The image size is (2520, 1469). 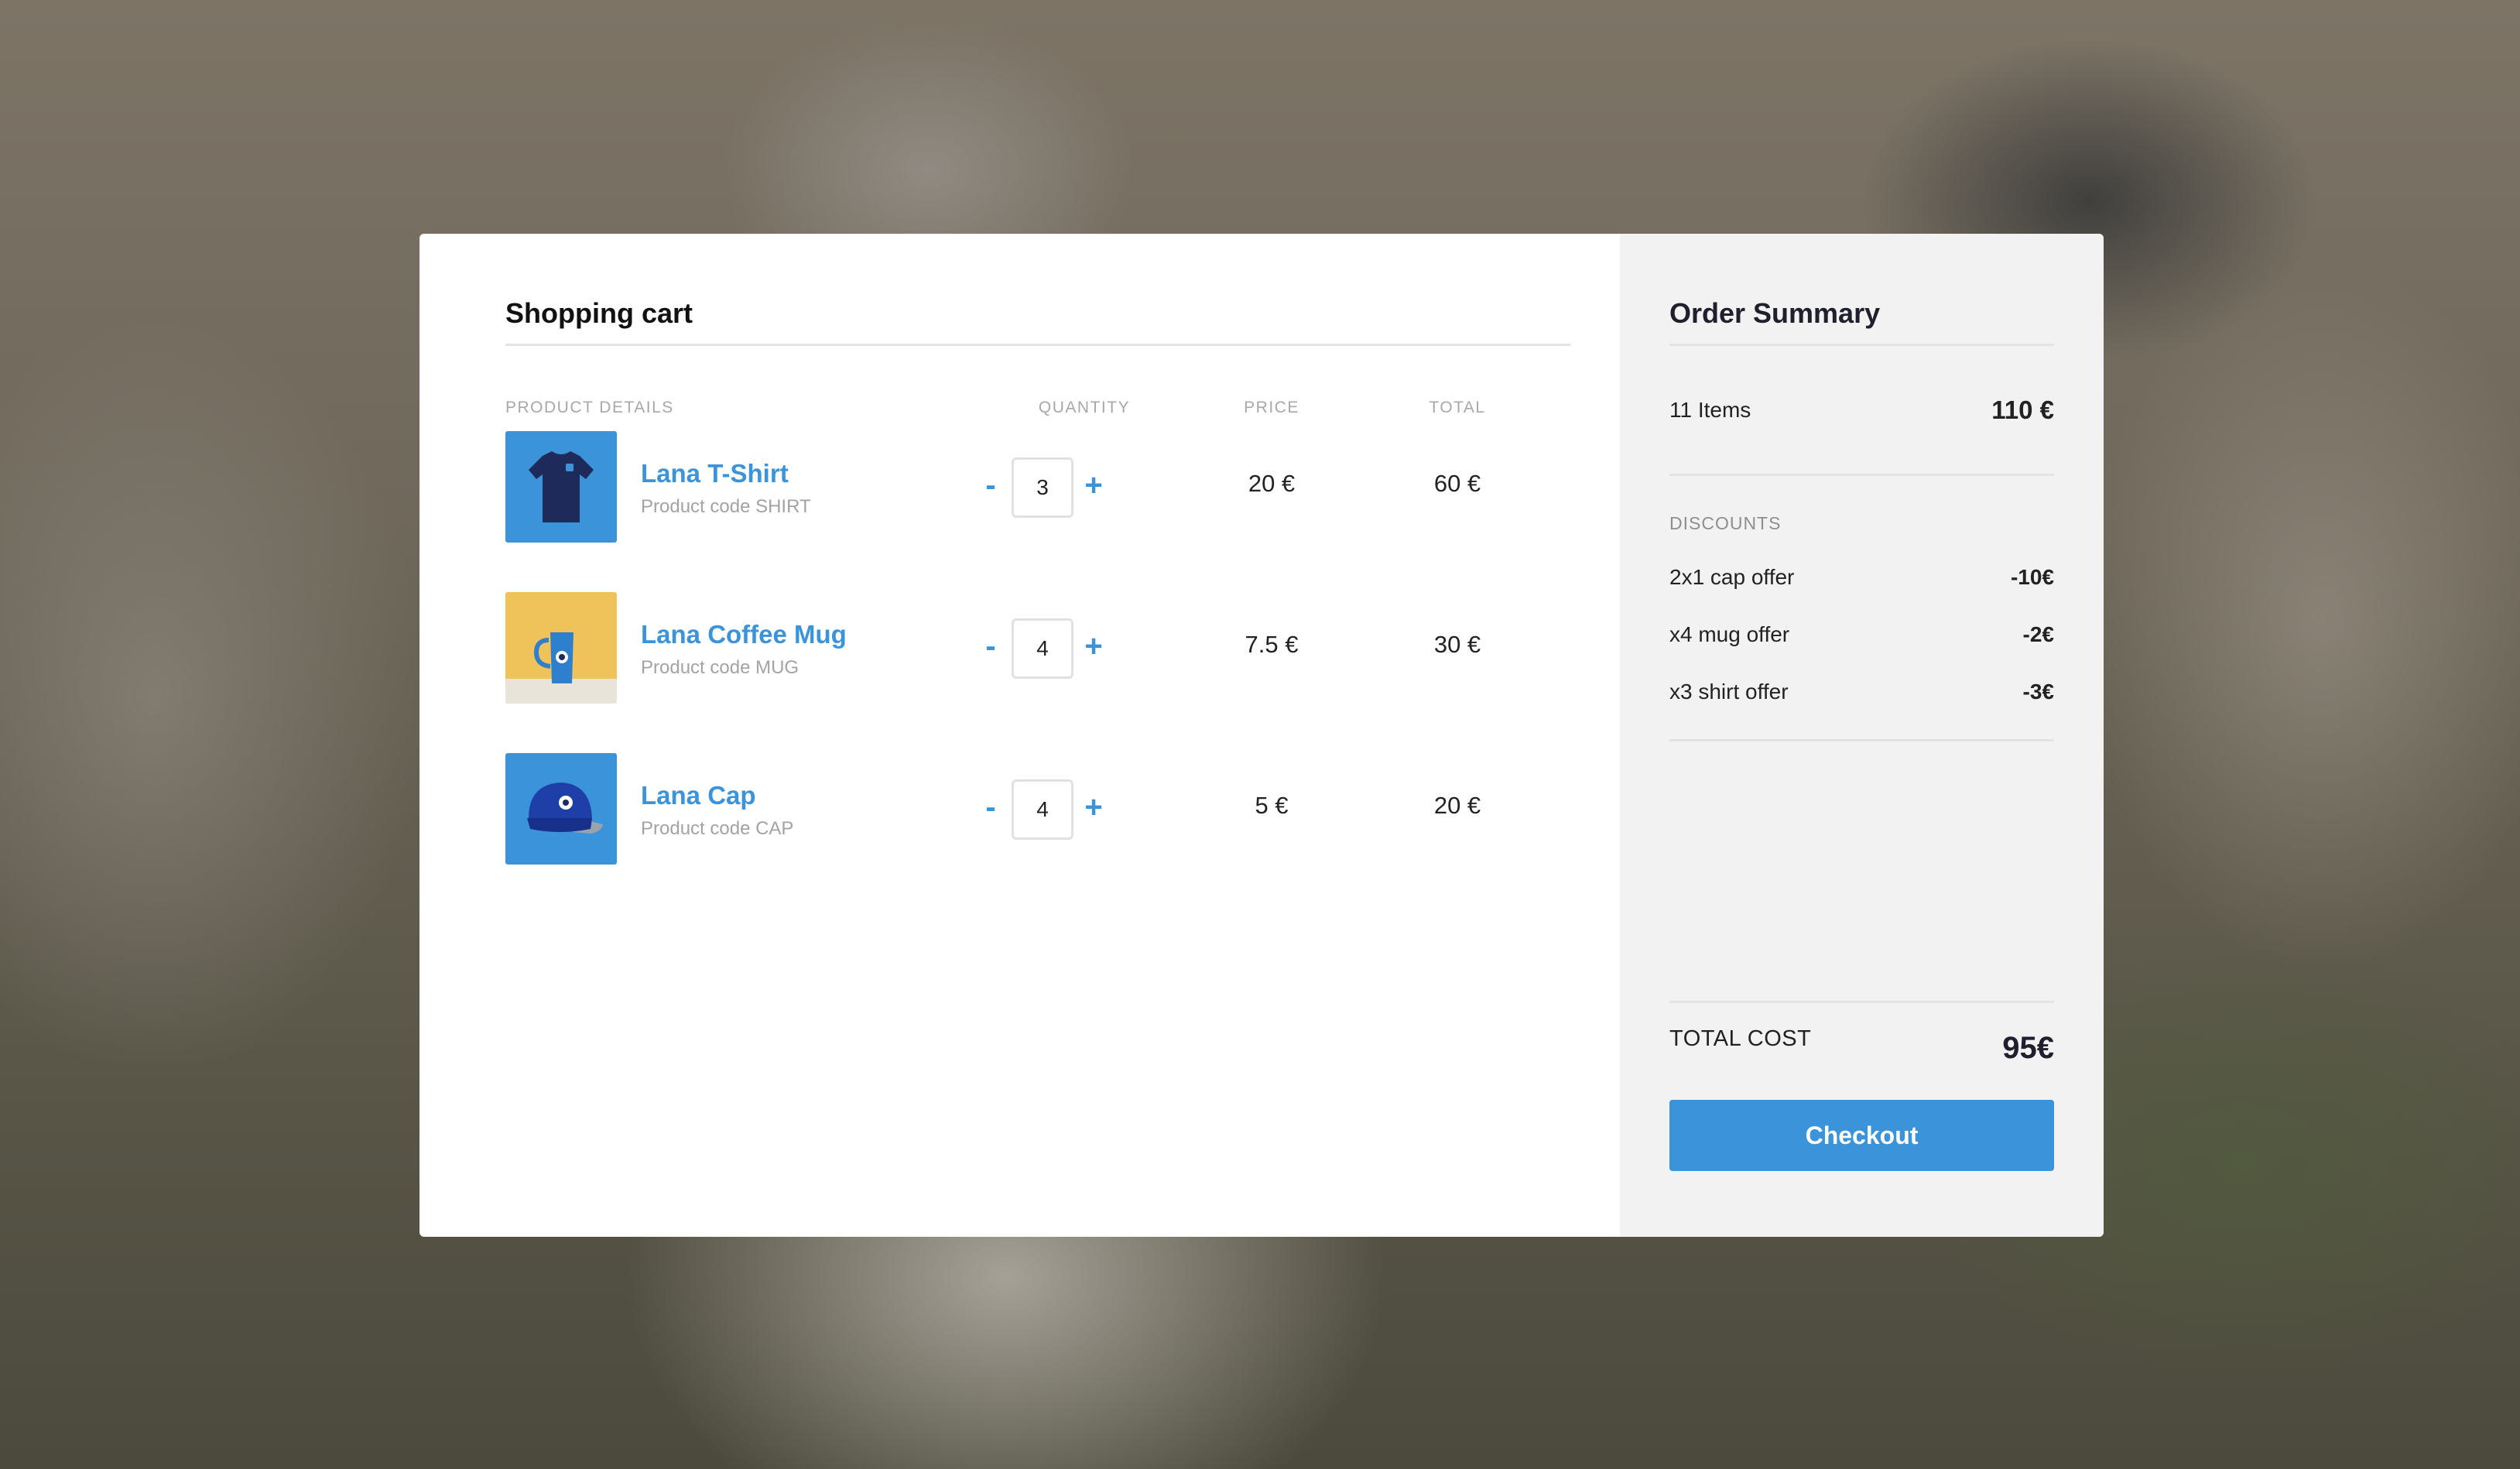 I want to click on items-subtotal: 11 Items 110 €, so click(x=1862, y=410).